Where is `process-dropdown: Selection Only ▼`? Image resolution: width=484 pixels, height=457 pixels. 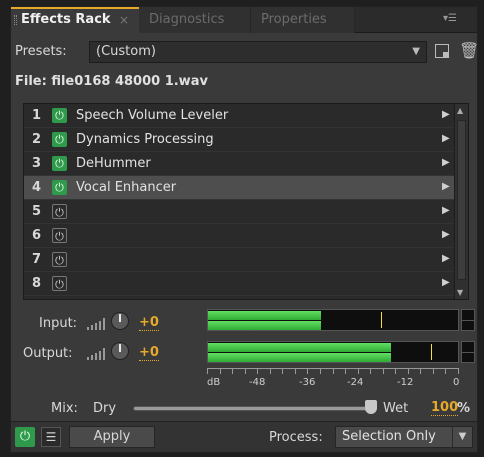
process-dropdown: Selection Only ▼ is located at coordinates (404, 437).